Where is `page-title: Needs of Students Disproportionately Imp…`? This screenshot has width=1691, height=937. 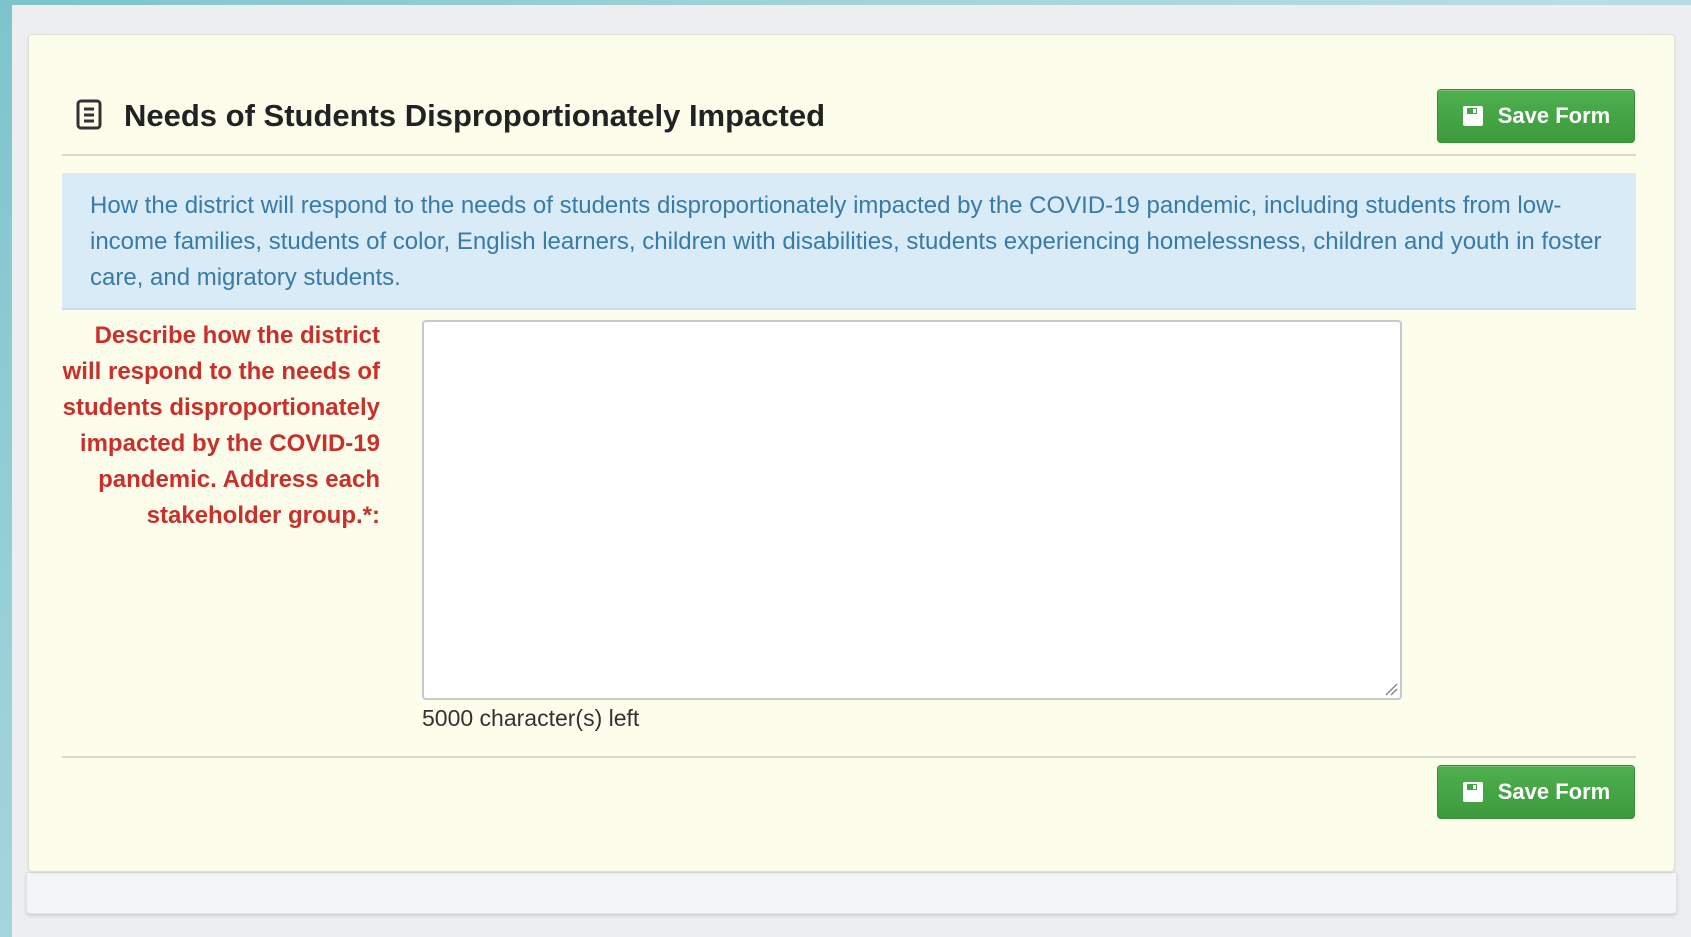 page-title: Needs of Students Disproportionately Imp… is located at coordinates (475, 115).